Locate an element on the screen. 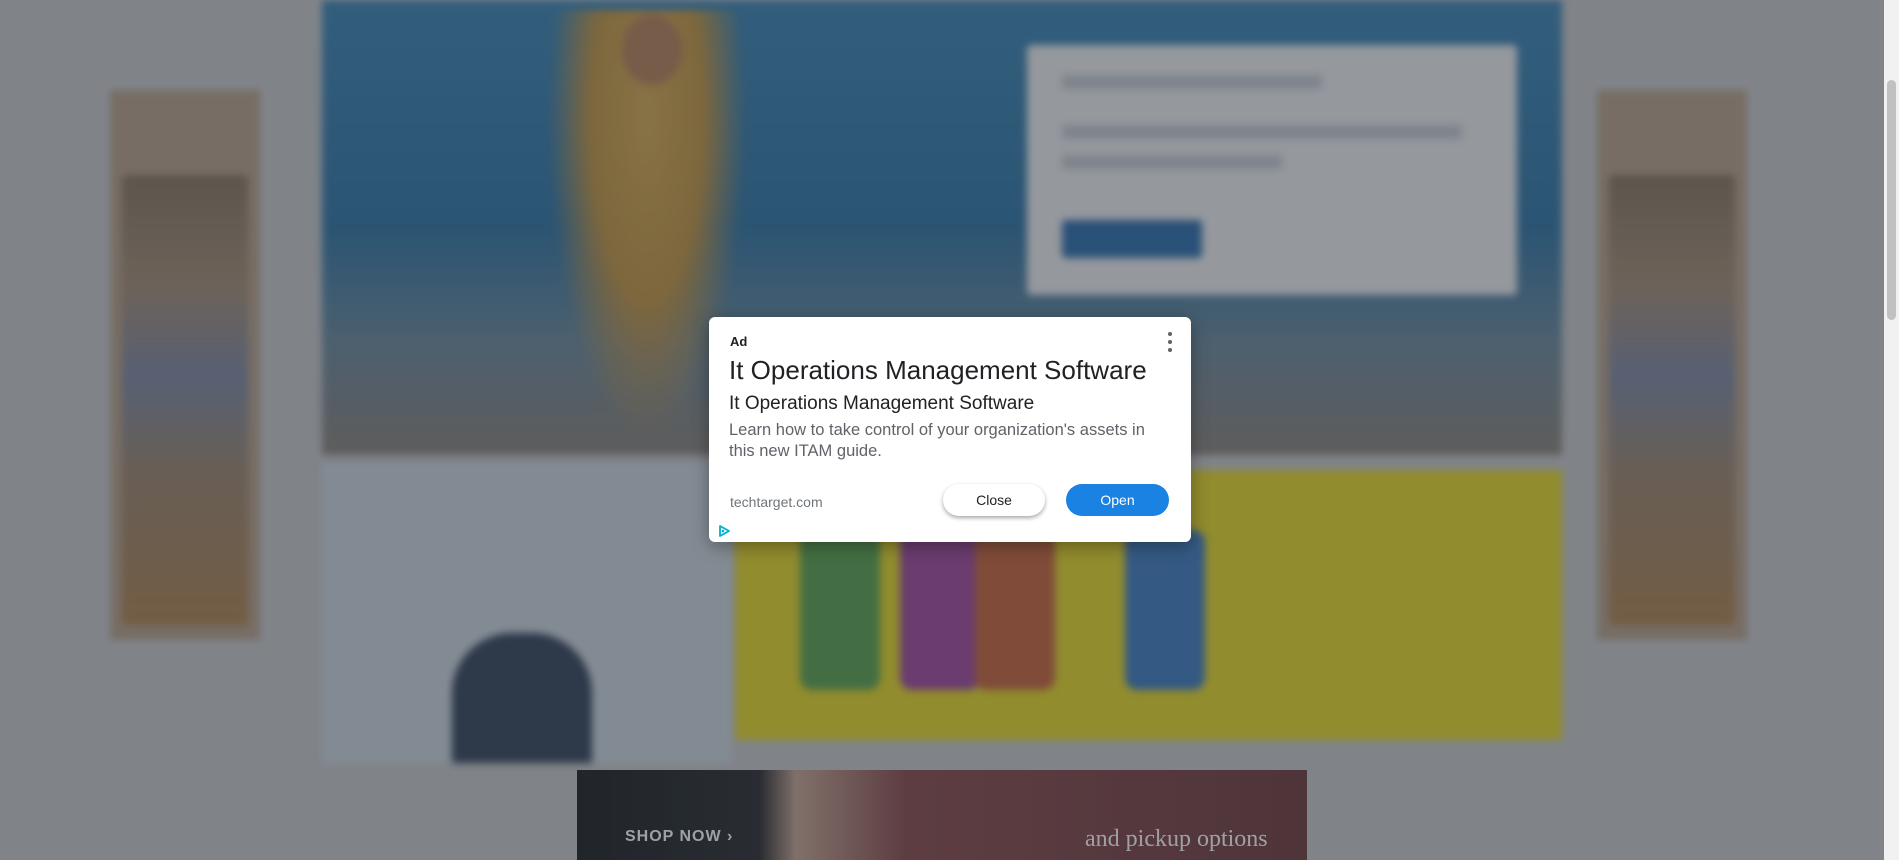 Image resolution: width=1899 pixels, height=860 pixels. page-scrollbar is located at coordinates (1891, 430).